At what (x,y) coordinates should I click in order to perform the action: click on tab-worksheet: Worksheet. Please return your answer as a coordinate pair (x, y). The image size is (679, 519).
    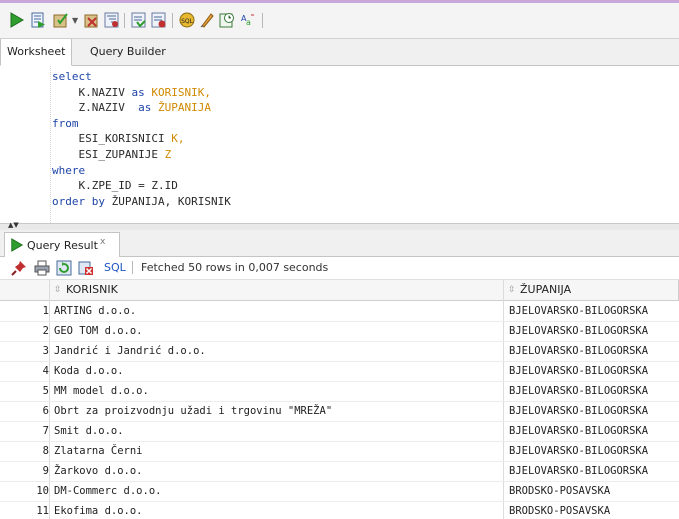
    Looking at the image, I should click on (36, 52).